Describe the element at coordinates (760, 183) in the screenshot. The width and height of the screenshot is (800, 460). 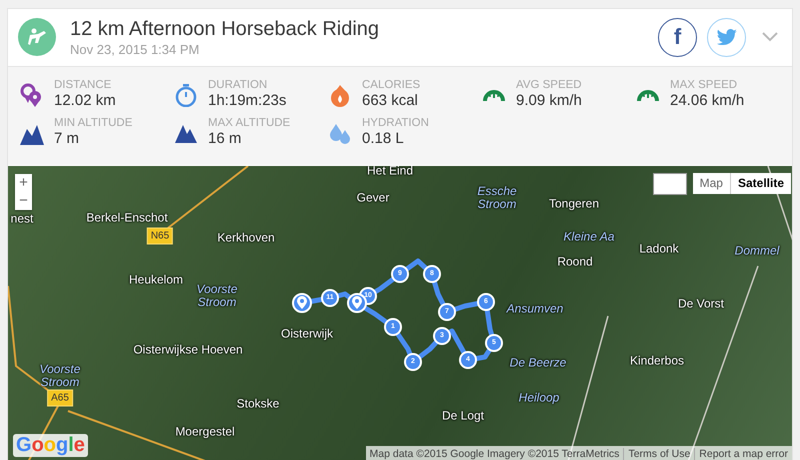
I see `map-type-tab: Satellite` at that location.